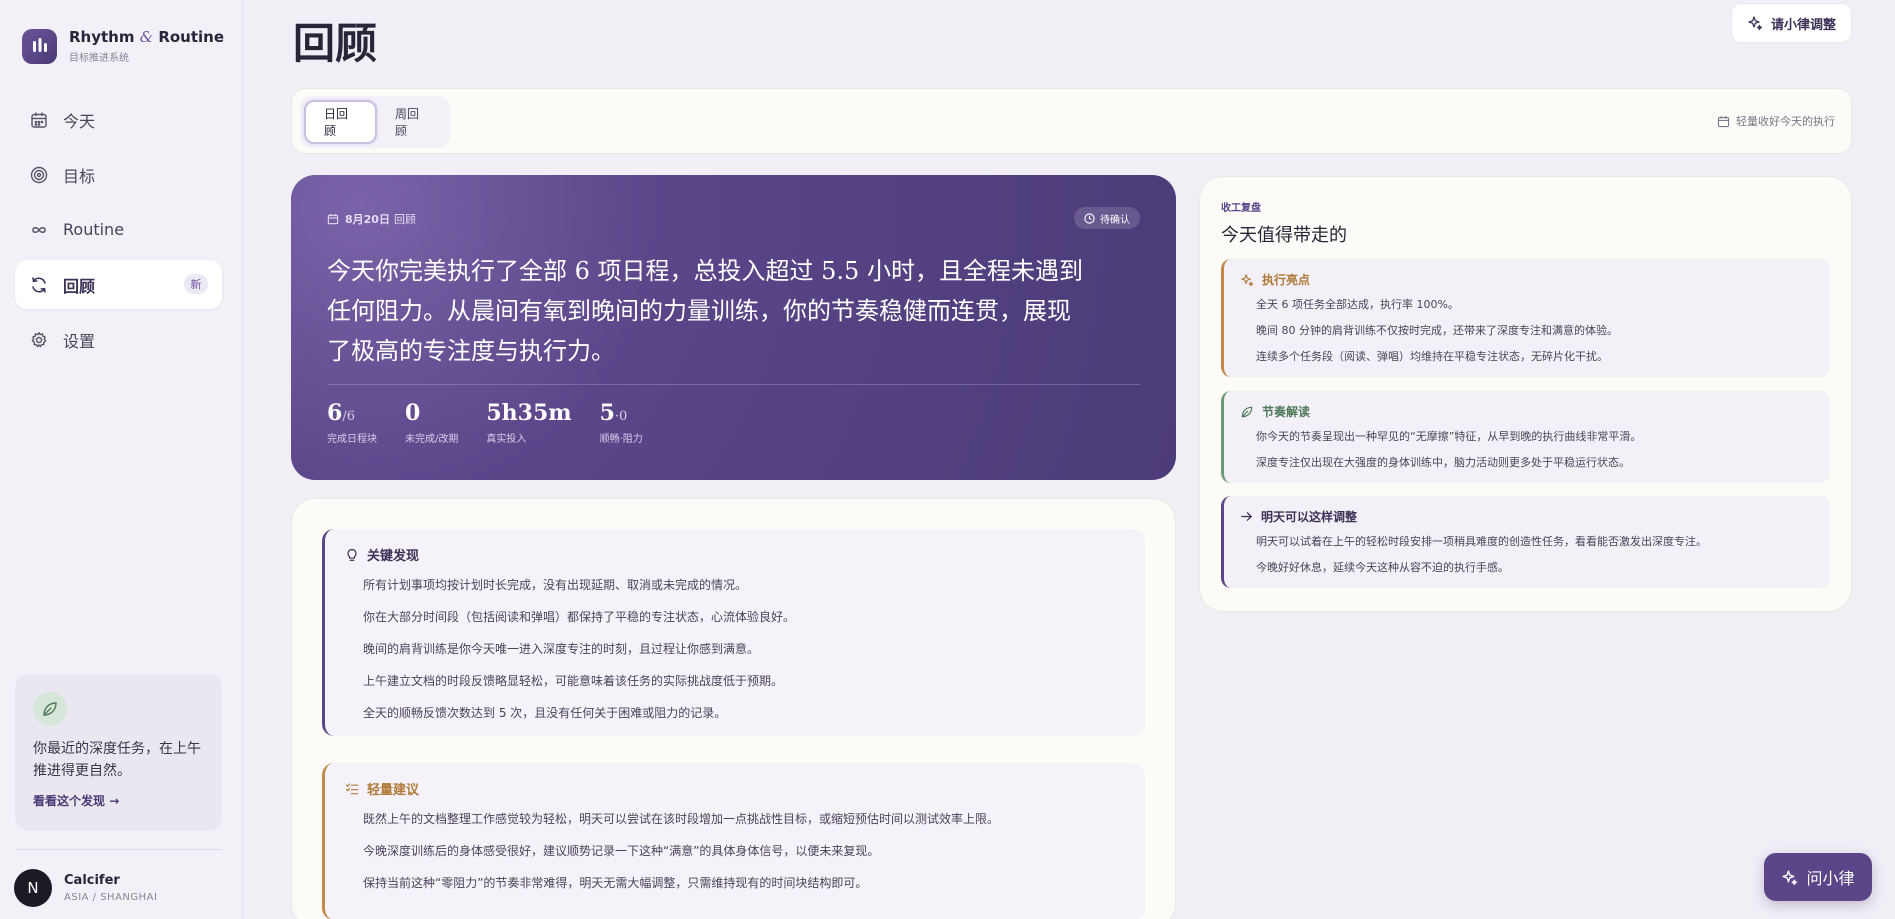 The height and width of the screenshot is (919, 1895). I want to click on list-item: 今晚好好休息，延续今天这种从容不迫的执行手感。, so click(1382, 567).